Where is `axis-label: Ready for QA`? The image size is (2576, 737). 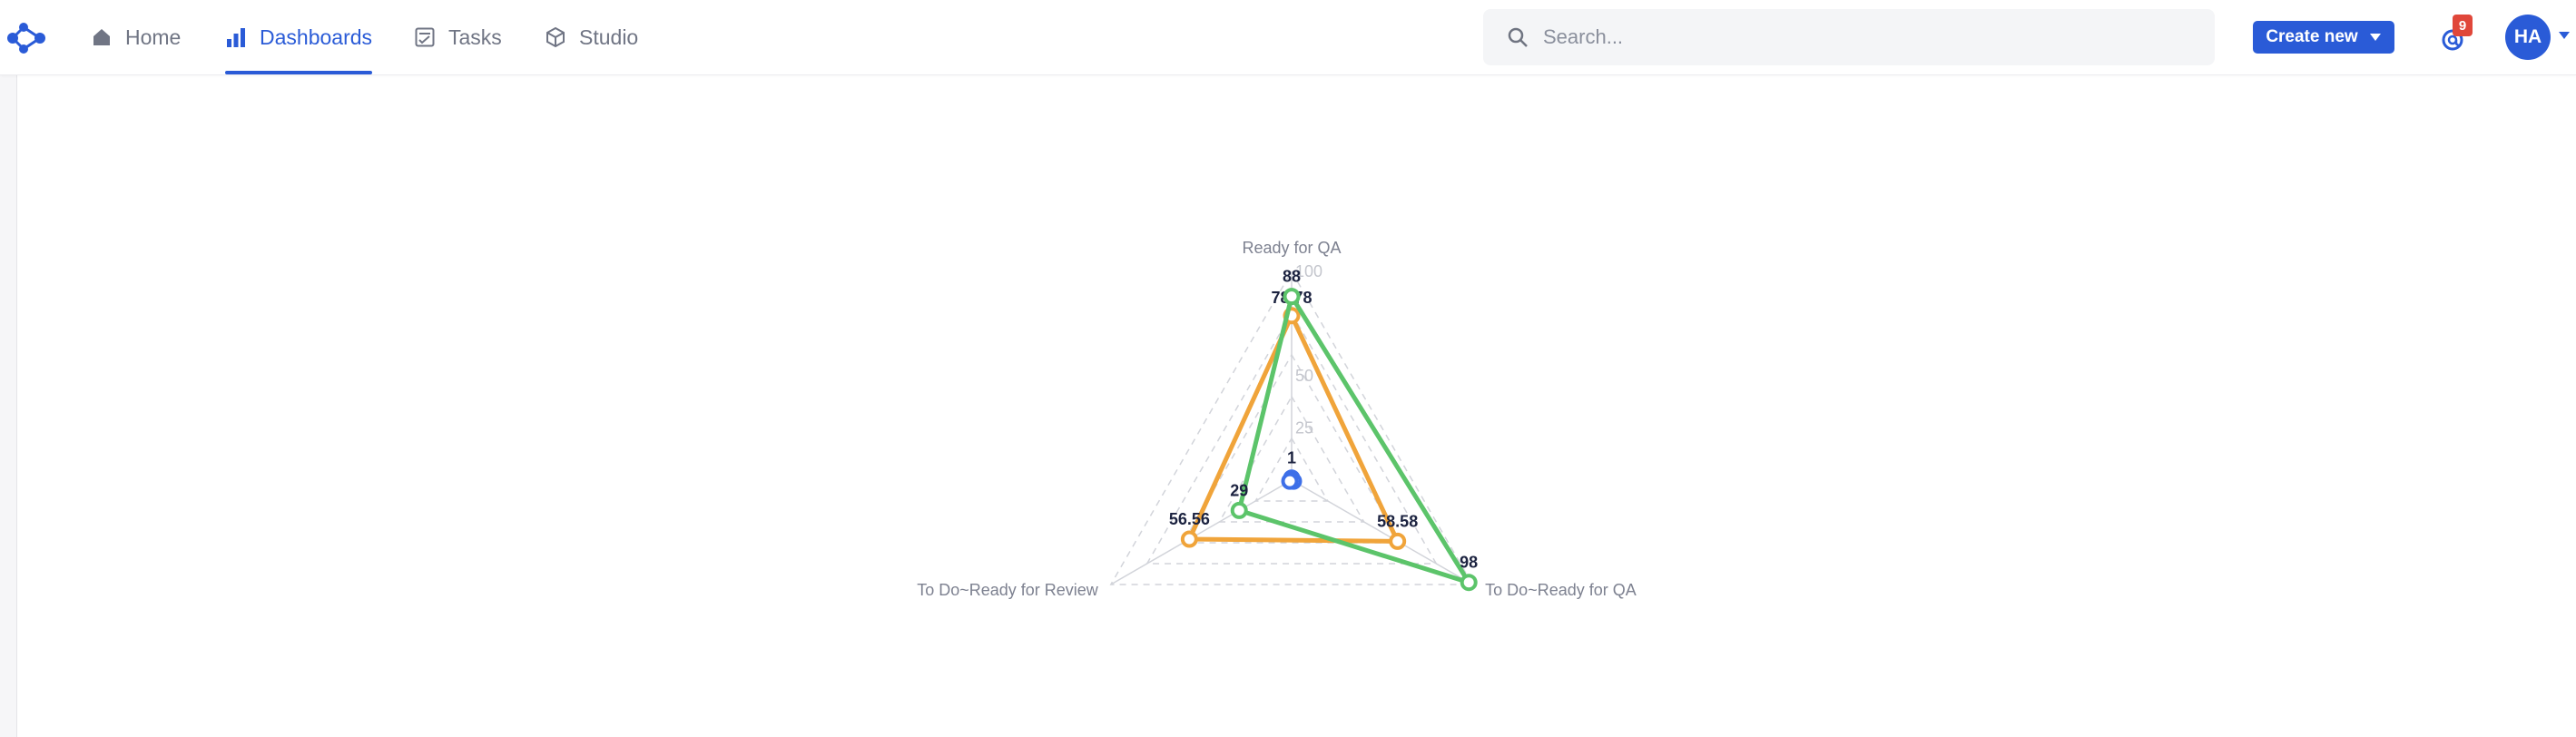
axis-label: Ready for QA is located at coordinates (1291, 248).